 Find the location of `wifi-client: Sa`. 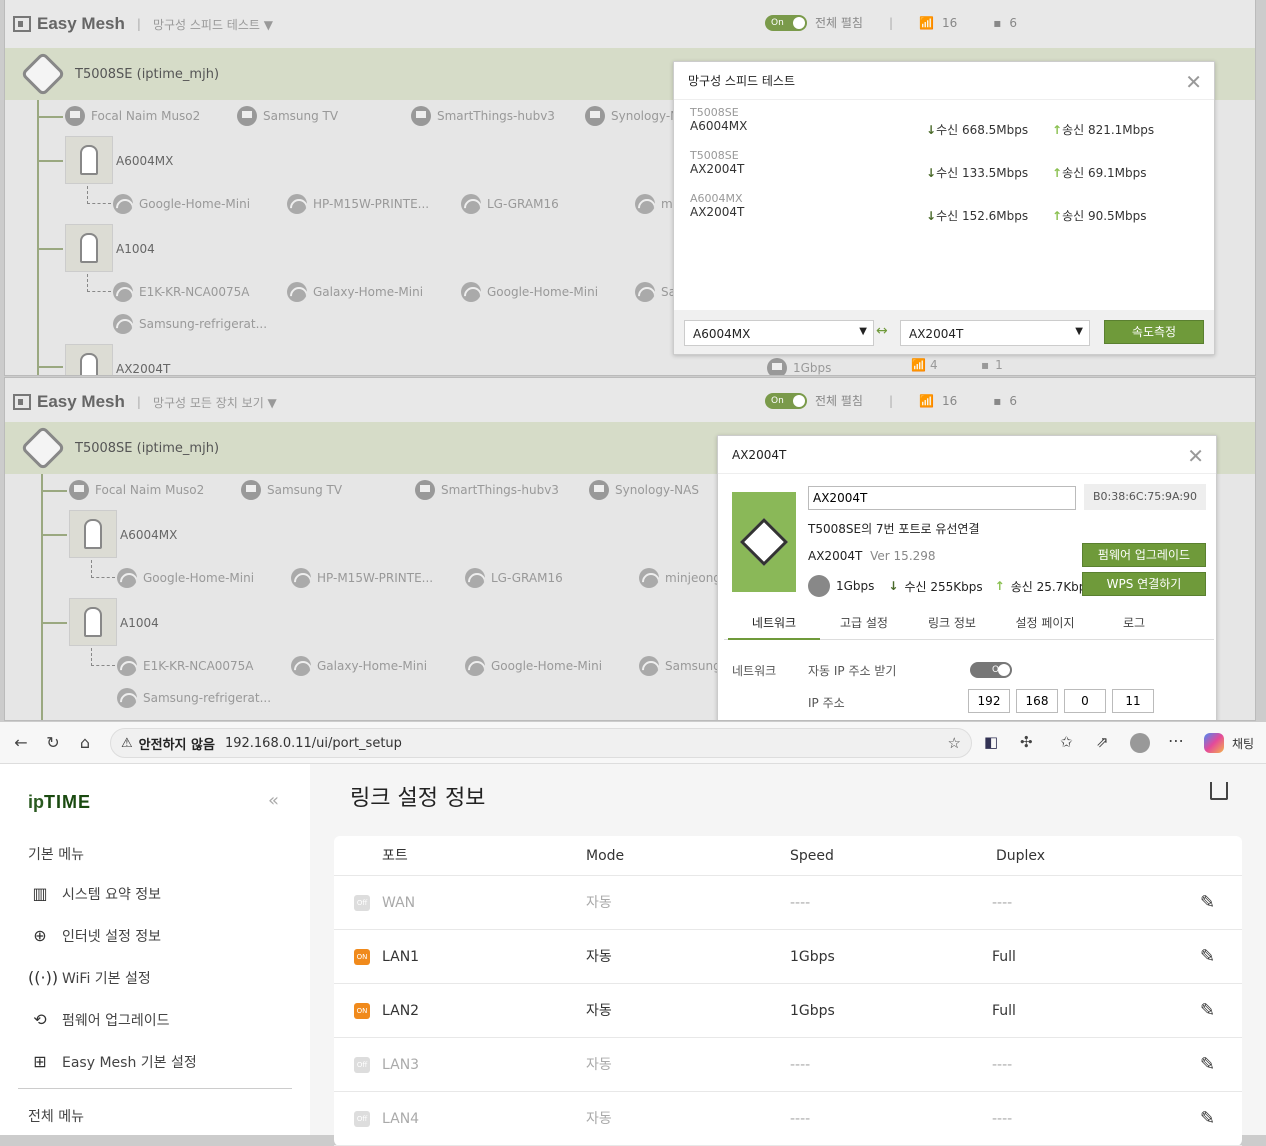

wifi-client: Sa is located at coordinates (655, 292).